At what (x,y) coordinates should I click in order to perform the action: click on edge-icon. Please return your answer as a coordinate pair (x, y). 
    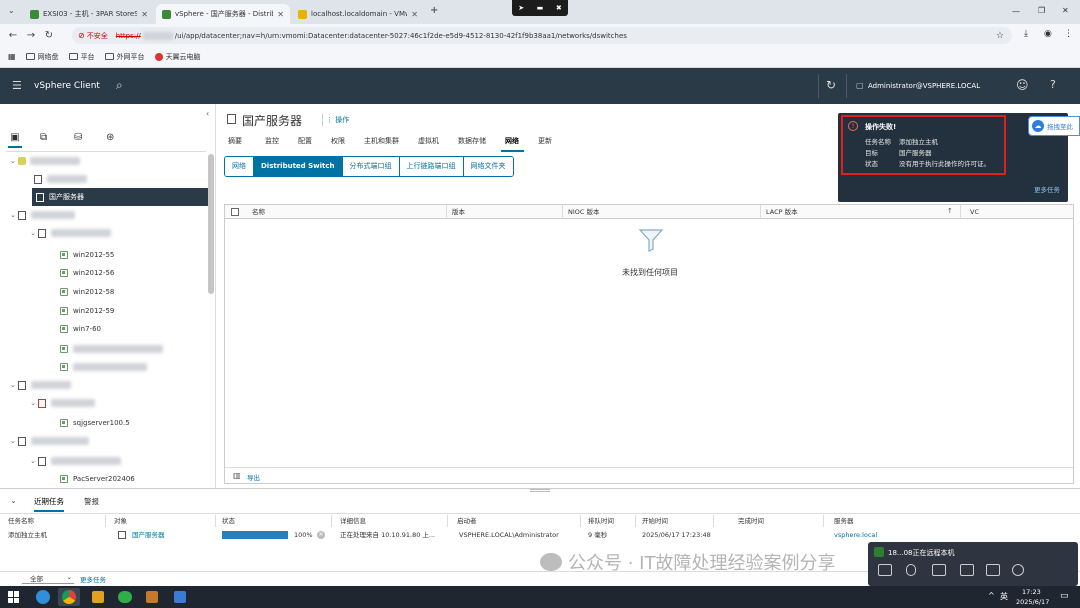
    Looking at the image, I should click on (43, 597).